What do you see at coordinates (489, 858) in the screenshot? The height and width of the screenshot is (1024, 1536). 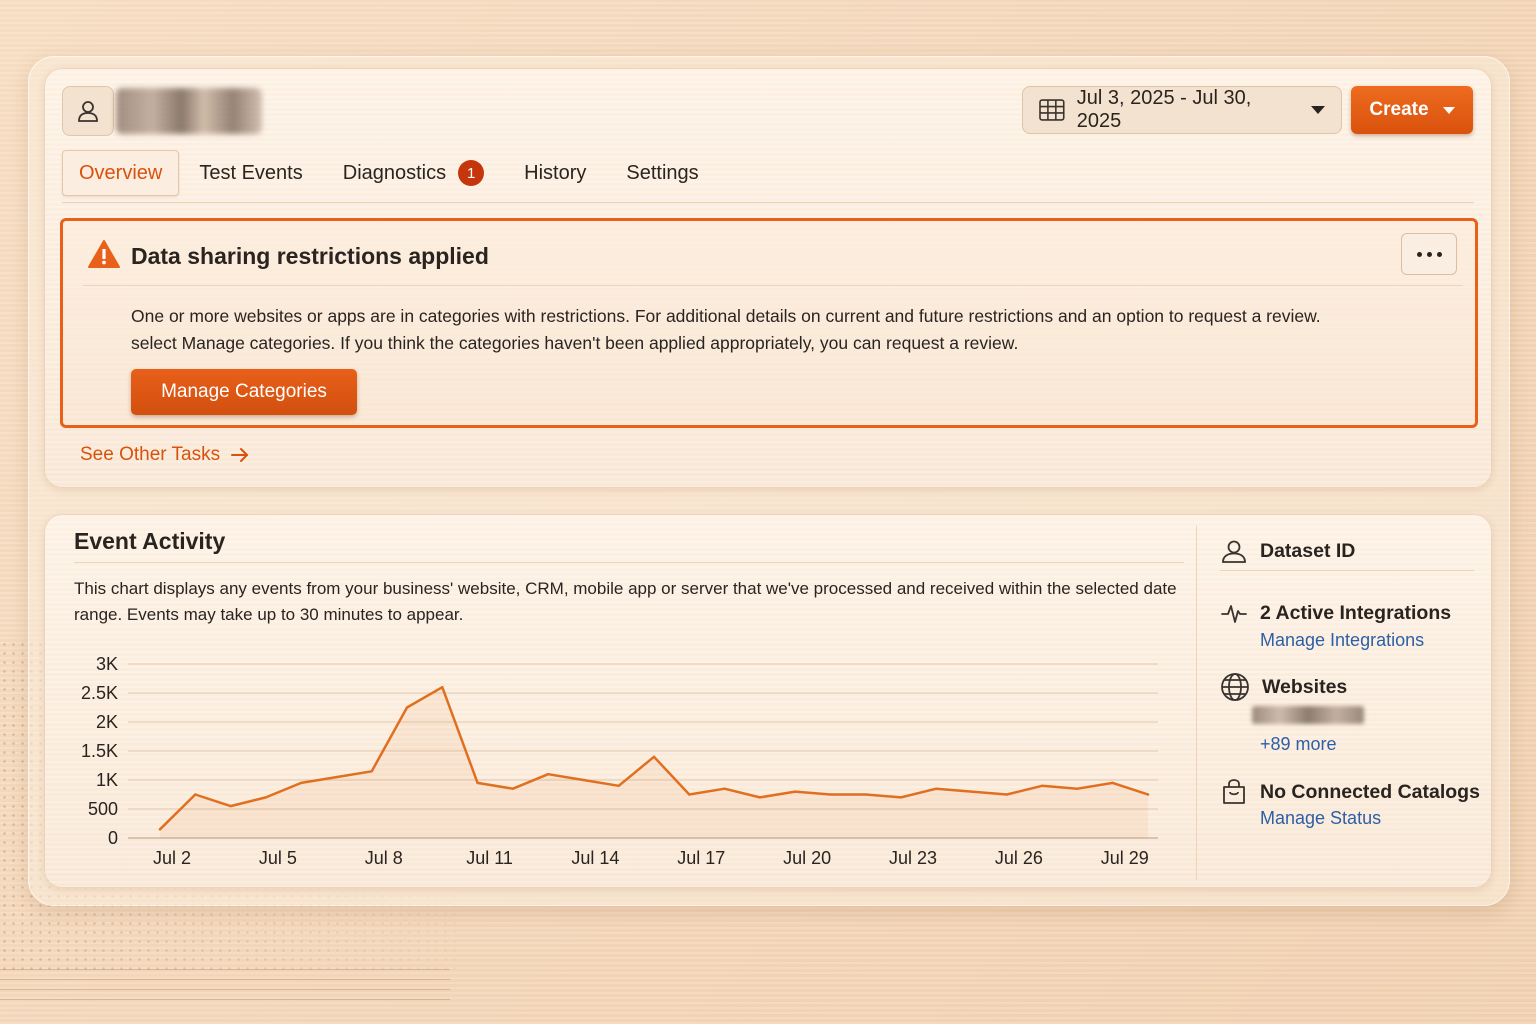 I see `x-tick-label: Jul 11` at bounding box center [489, 858].